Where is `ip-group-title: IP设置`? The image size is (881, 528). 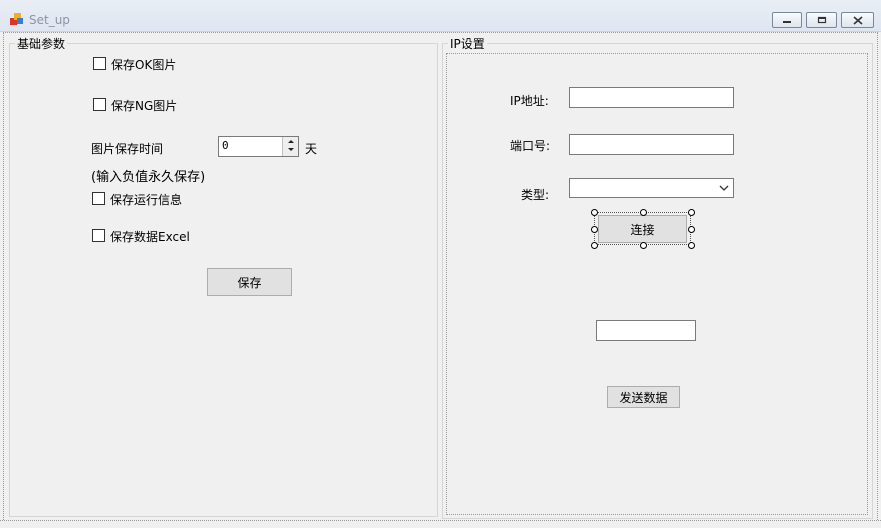
ip-group-title: IP设置 is located at coordinates (467, 43).